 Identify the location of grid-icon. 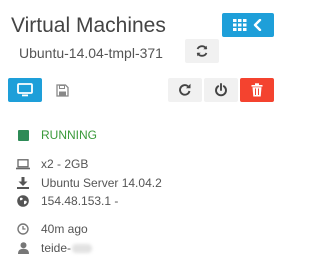
(240, 25).